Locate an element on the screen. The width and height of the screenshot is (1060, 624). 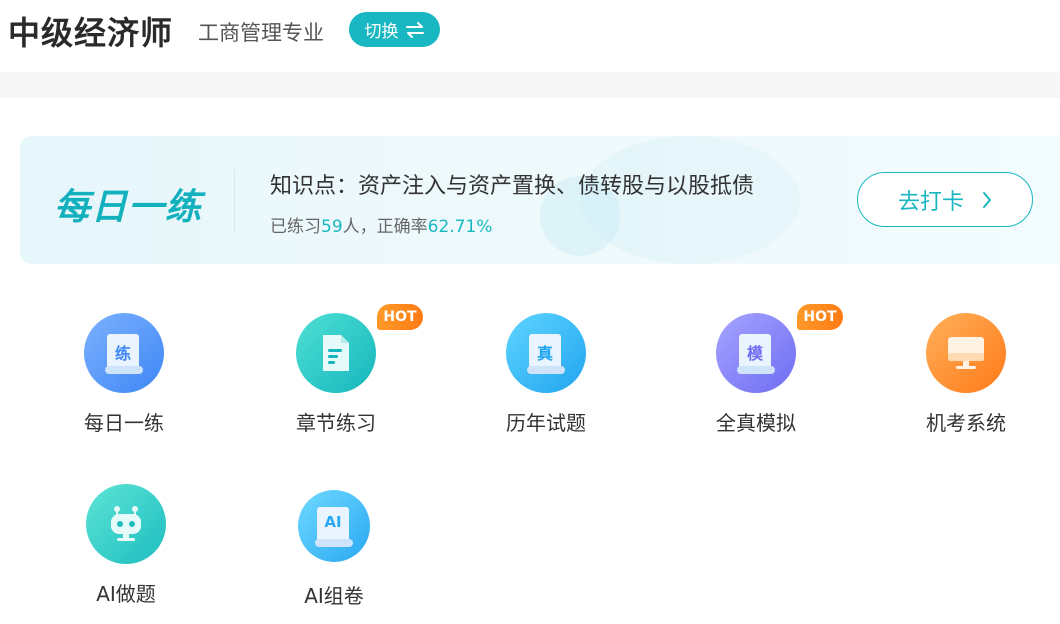
daily-practice-icon: 练 is located at coordinates (124, 353).